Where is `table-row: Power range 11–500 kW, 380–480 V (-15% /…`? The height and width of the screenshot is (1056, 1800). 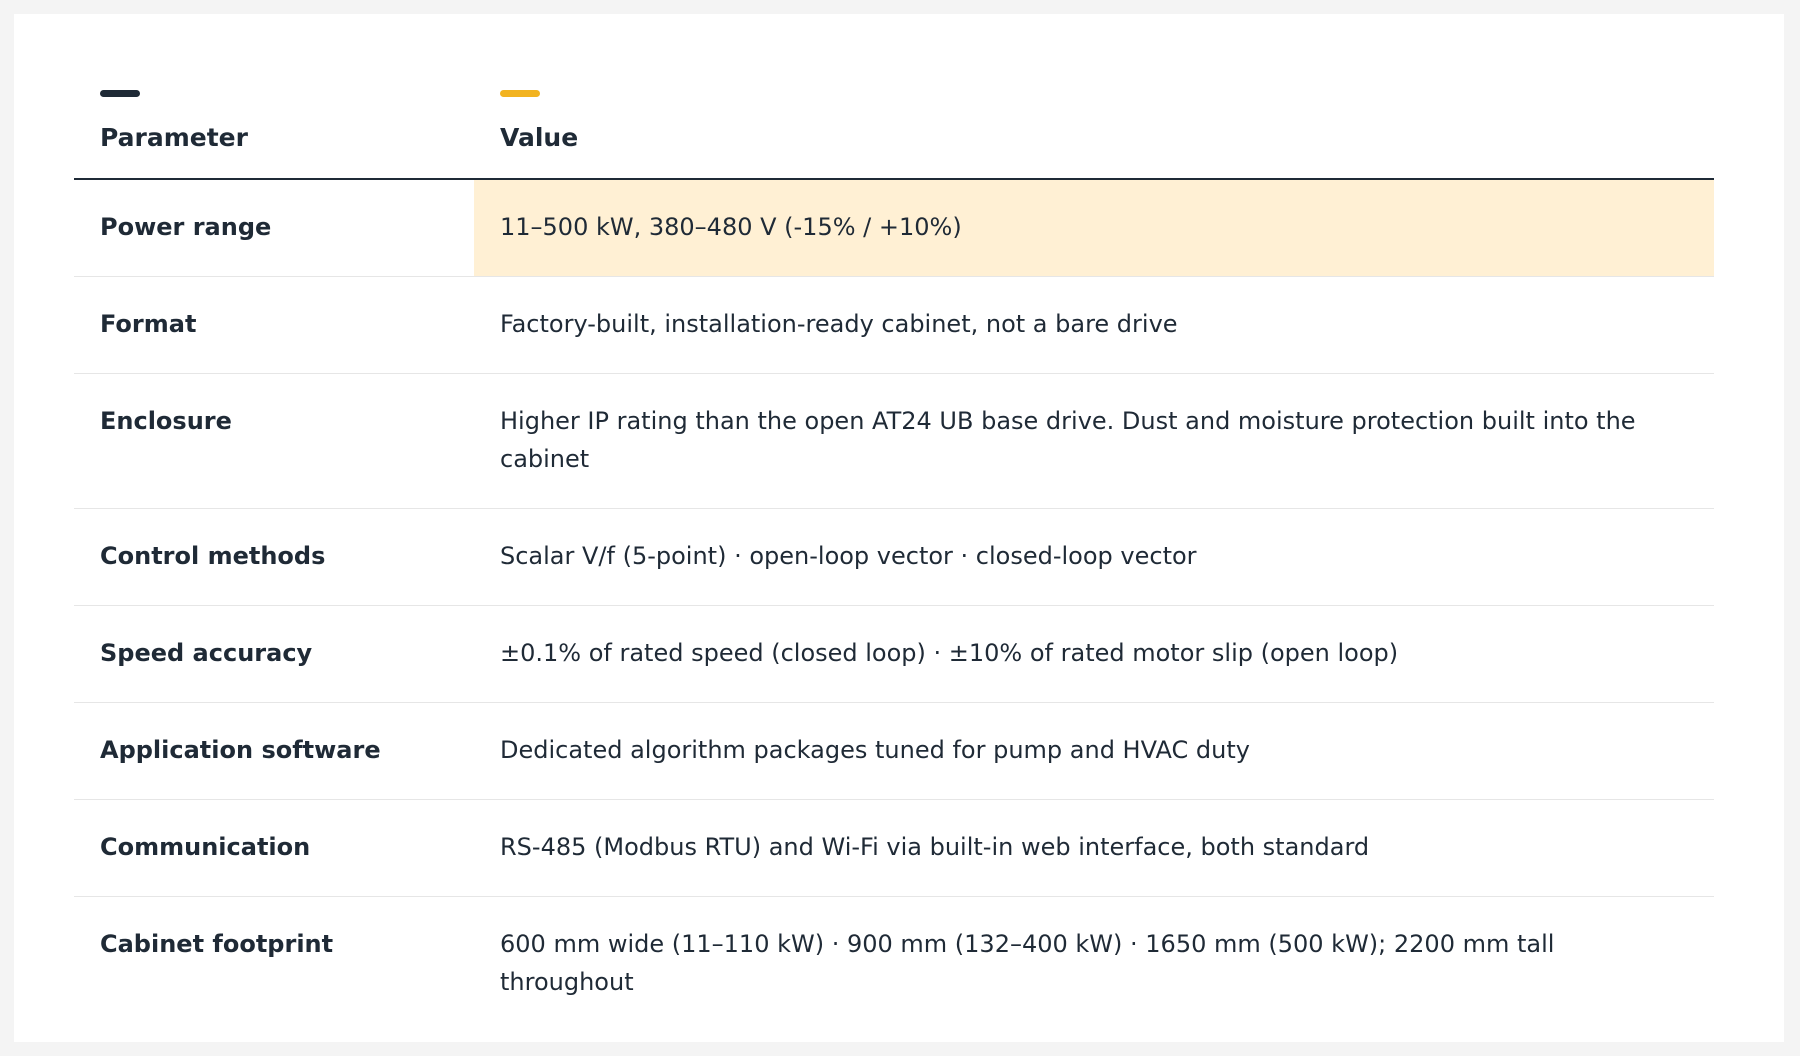 table-row: Power range 11–500 kW, 380–480 V (-15% /… is located at coordinates (894, 228).